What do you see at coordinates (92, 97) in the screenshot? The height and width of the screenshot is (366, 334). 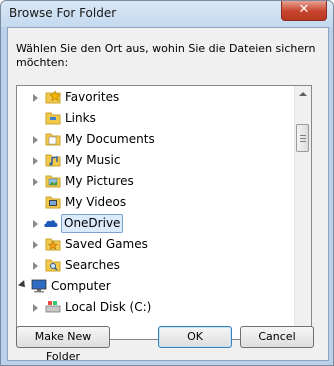 I see `tree-item-label: Favorites` at bounding box center [92, 97].